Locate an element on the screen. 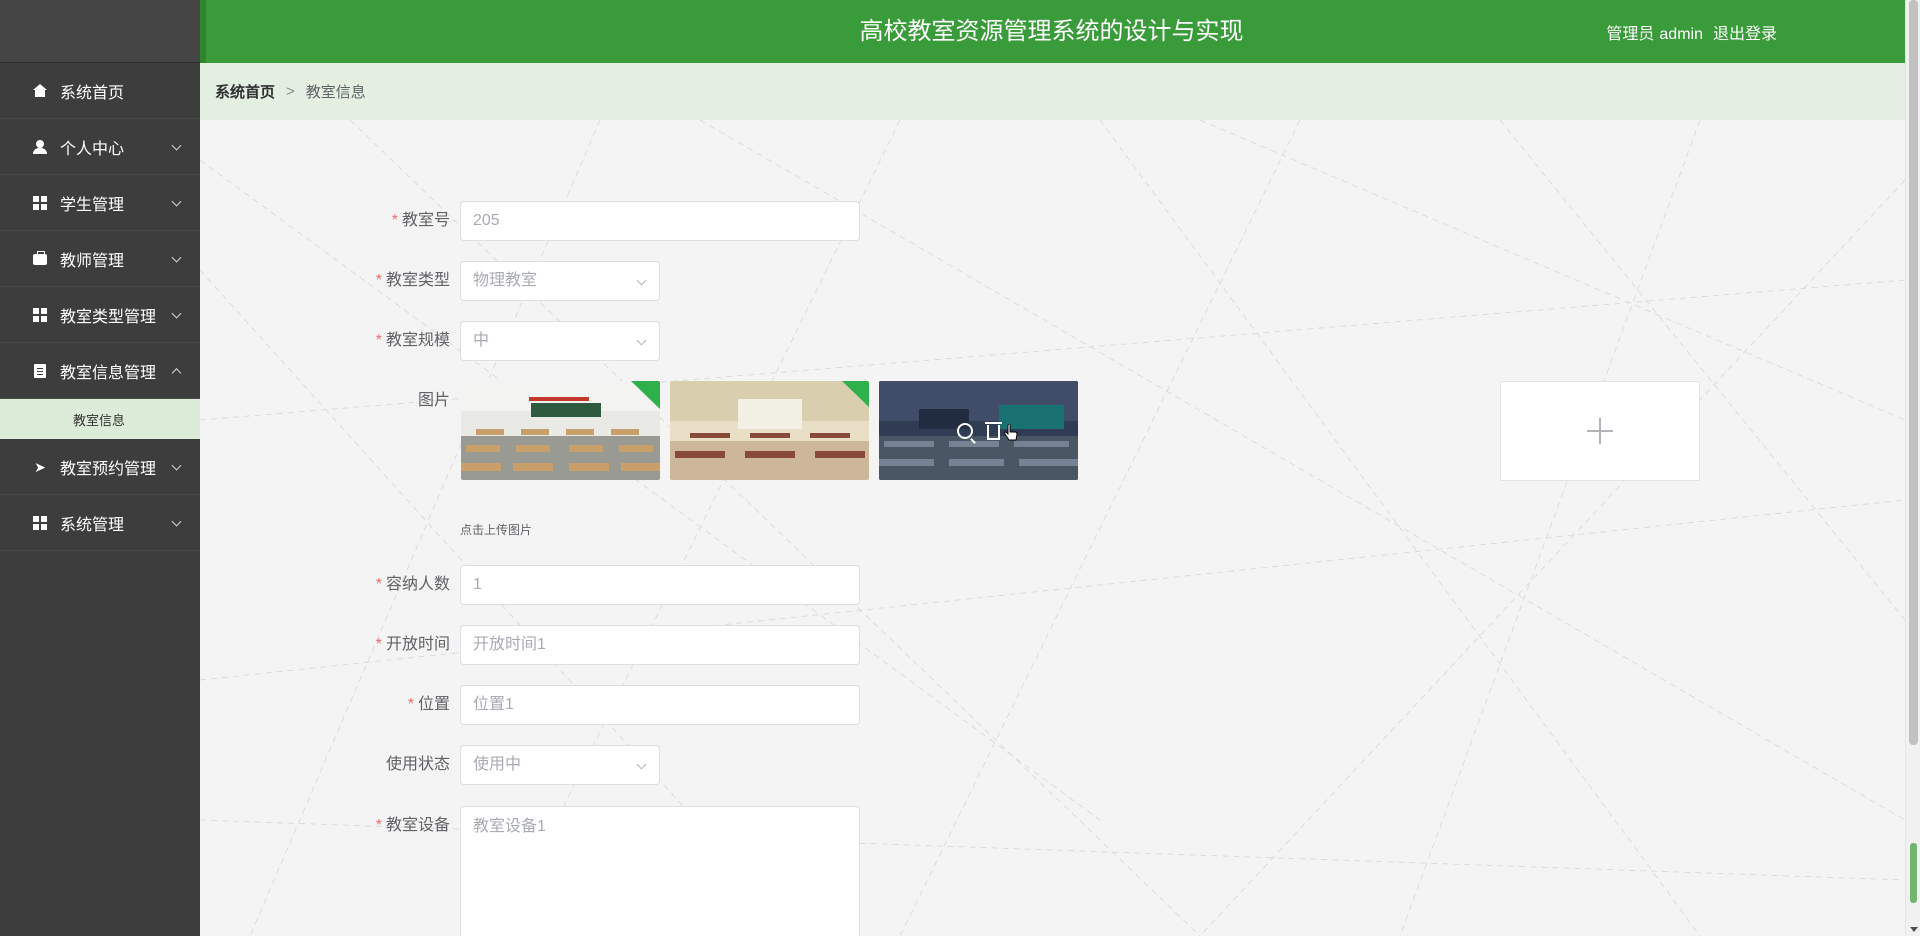 Image resolution: width=1920 pixels, height=936 pixels. classroom-type-label: * 教室类型 is located at coordinates (412, 280).